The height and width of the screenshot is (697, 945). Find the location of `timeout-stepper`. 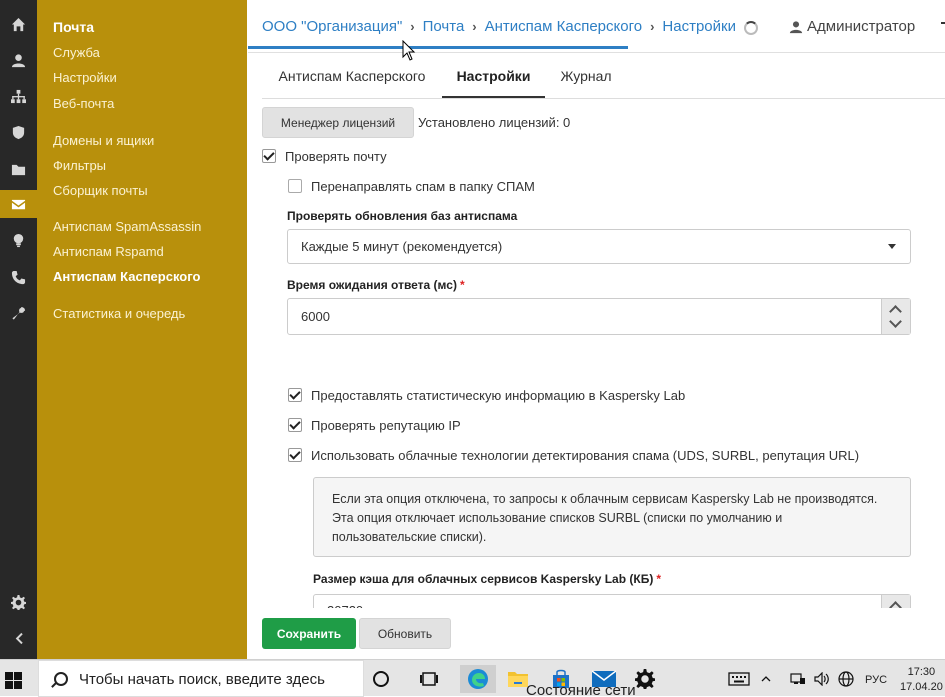

timeout-stepper is located at coordinates (895, 316).